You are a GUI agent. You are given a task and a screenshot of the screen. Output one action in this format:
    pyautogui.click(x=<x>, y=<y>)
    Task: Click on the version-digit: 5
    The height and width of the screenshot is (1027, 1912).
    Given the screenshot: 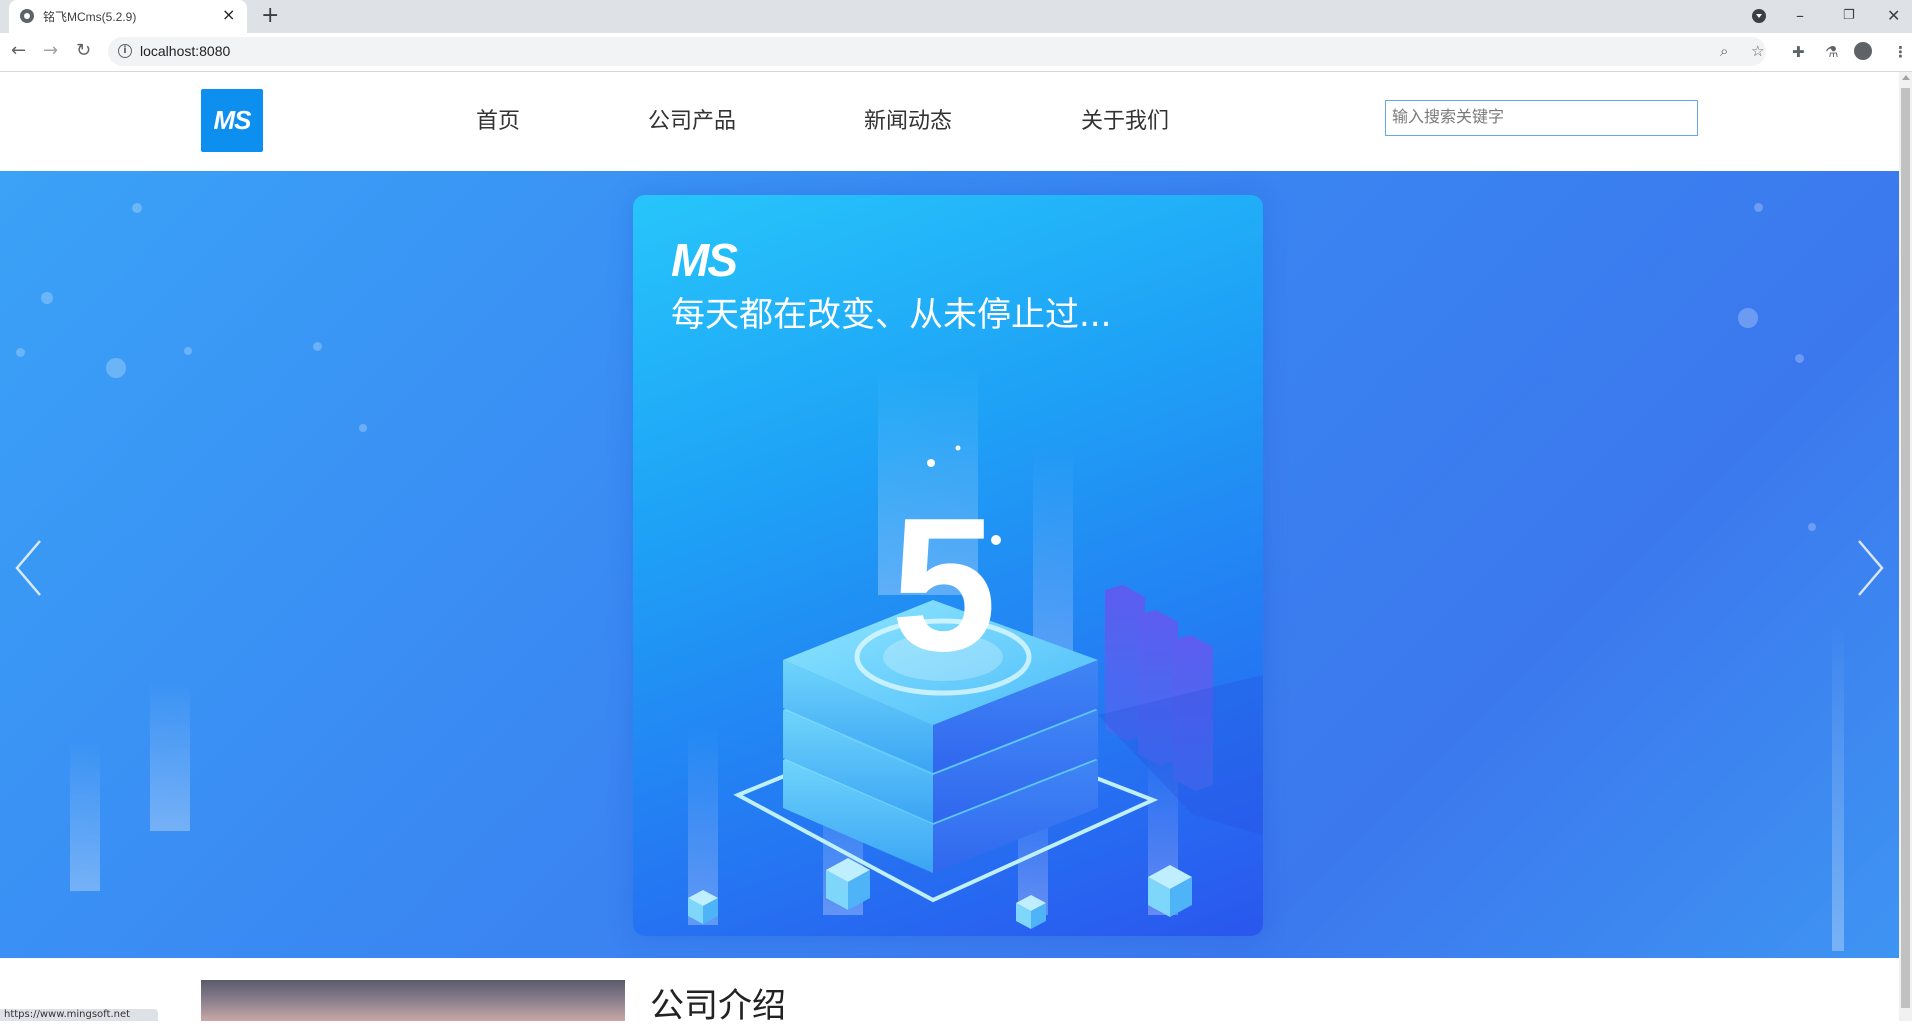 What is the action you would take?
    pyautogui.click(x=944, y=585)
    